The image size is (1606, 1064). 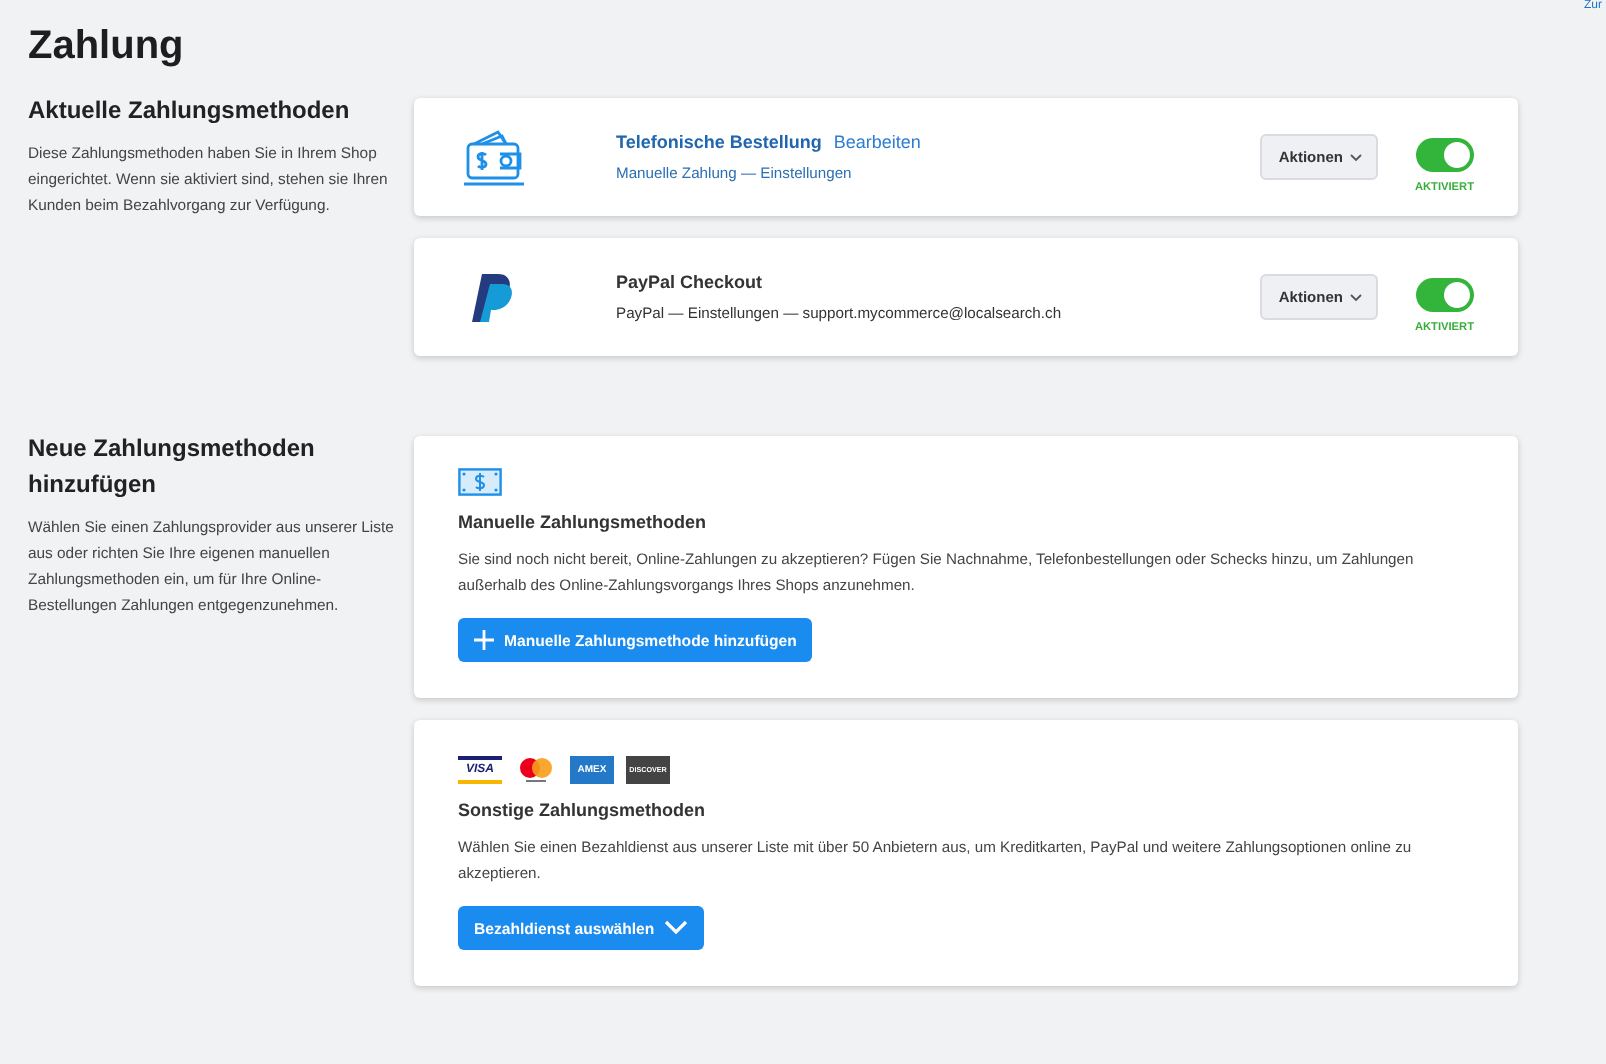 I want to click on chevron-down-icon, so click(x=676, y=928).